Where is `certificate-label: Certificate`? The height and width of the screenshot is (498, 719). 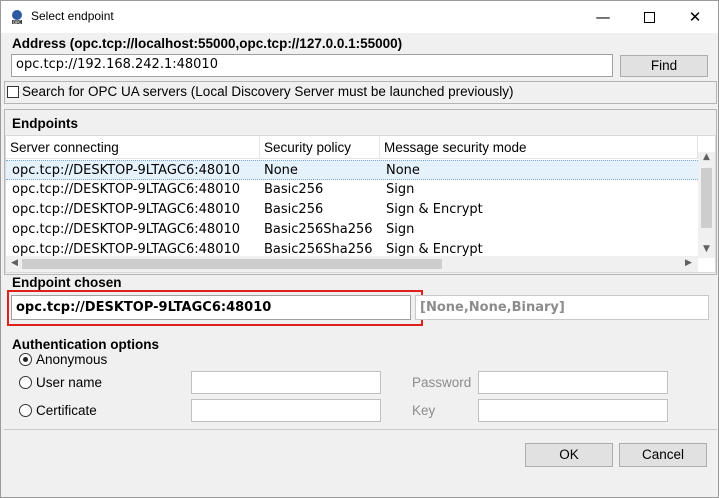 certificate-label: Certificate is located at coordinates (66, 410).